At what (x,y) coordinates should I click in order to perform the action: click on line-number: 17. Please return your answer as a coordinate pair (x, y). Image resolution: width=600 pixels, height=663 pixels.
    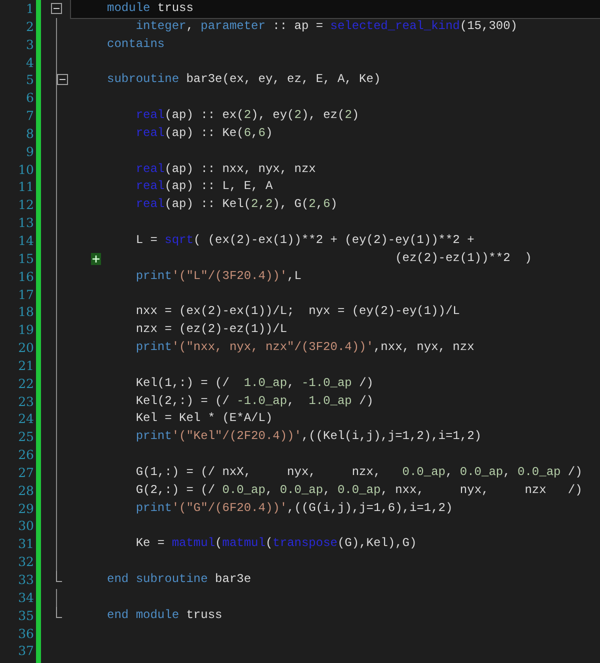
    Looking at the image, I should click on (25, 295).